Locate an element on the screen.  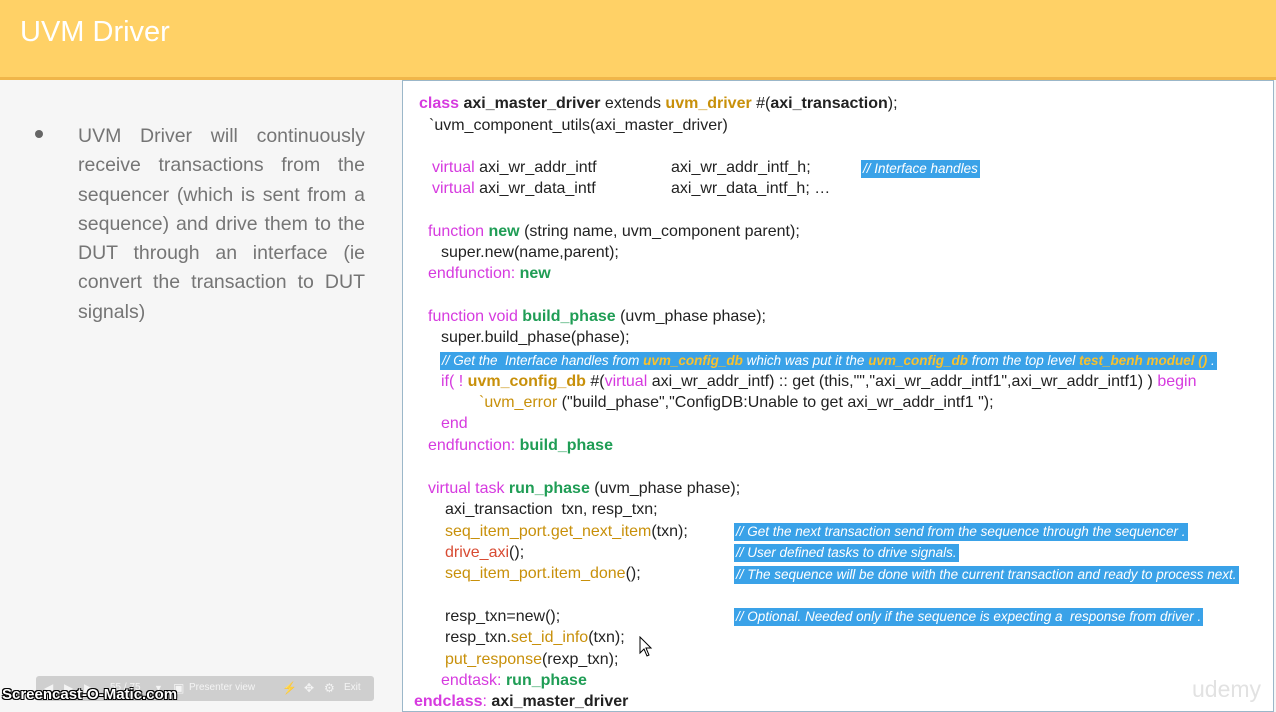
code-line-resp-new: resp_txn=new(); is located at coordinates (503, 616).